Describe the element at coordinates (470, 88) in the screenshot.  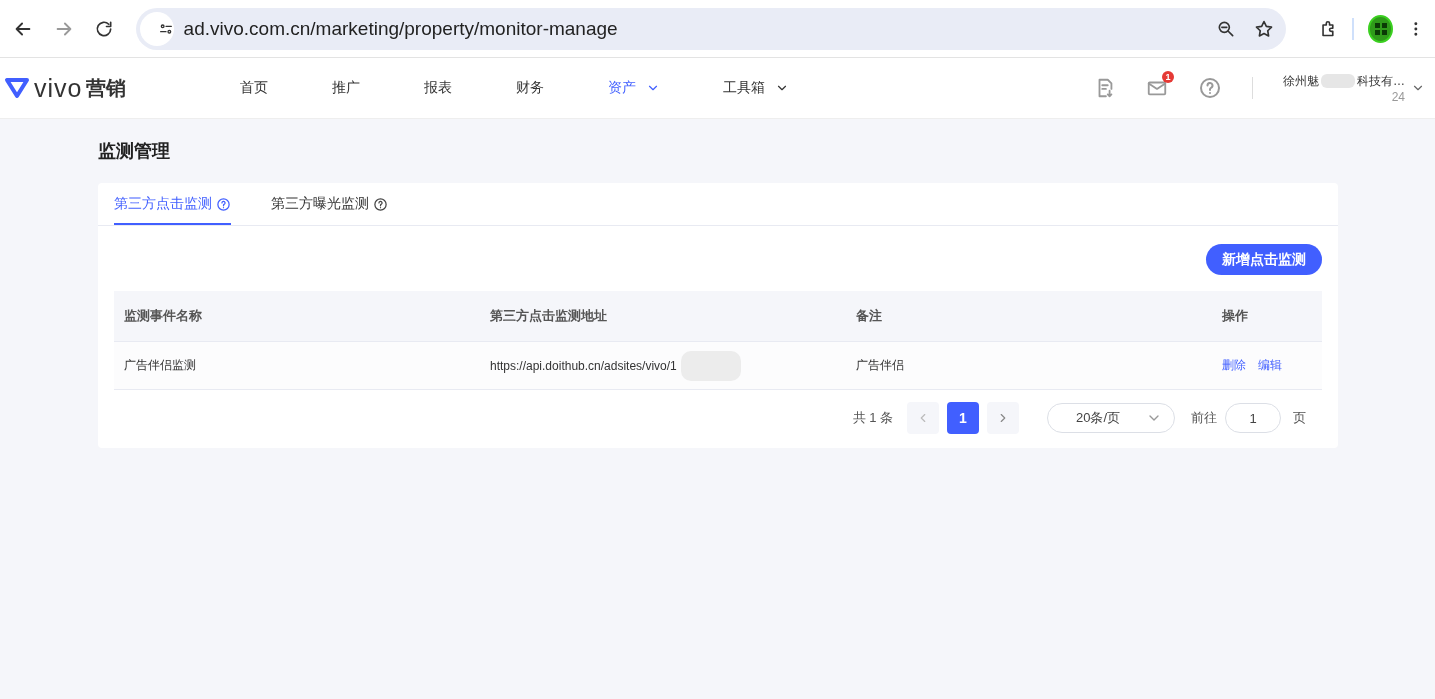
I see `nav-item: 报表` at that location.